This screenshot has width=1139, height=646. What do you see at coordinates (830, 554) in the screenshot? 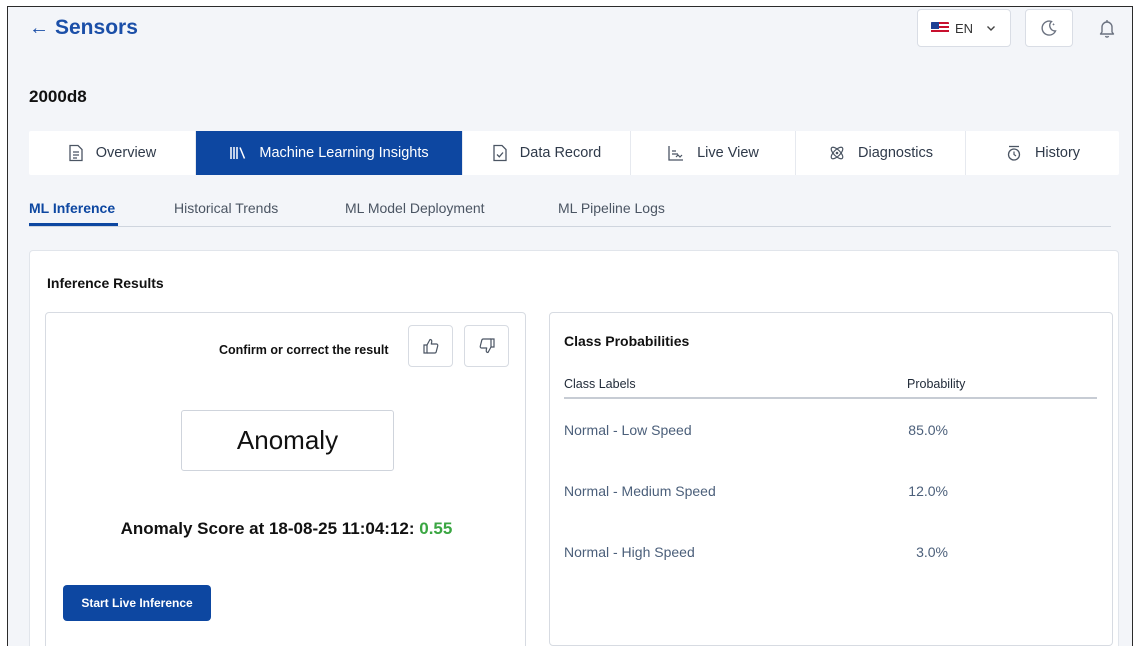
I see `table-row: Normal - High Speed 3.0%` at bounding box center [830, 554].